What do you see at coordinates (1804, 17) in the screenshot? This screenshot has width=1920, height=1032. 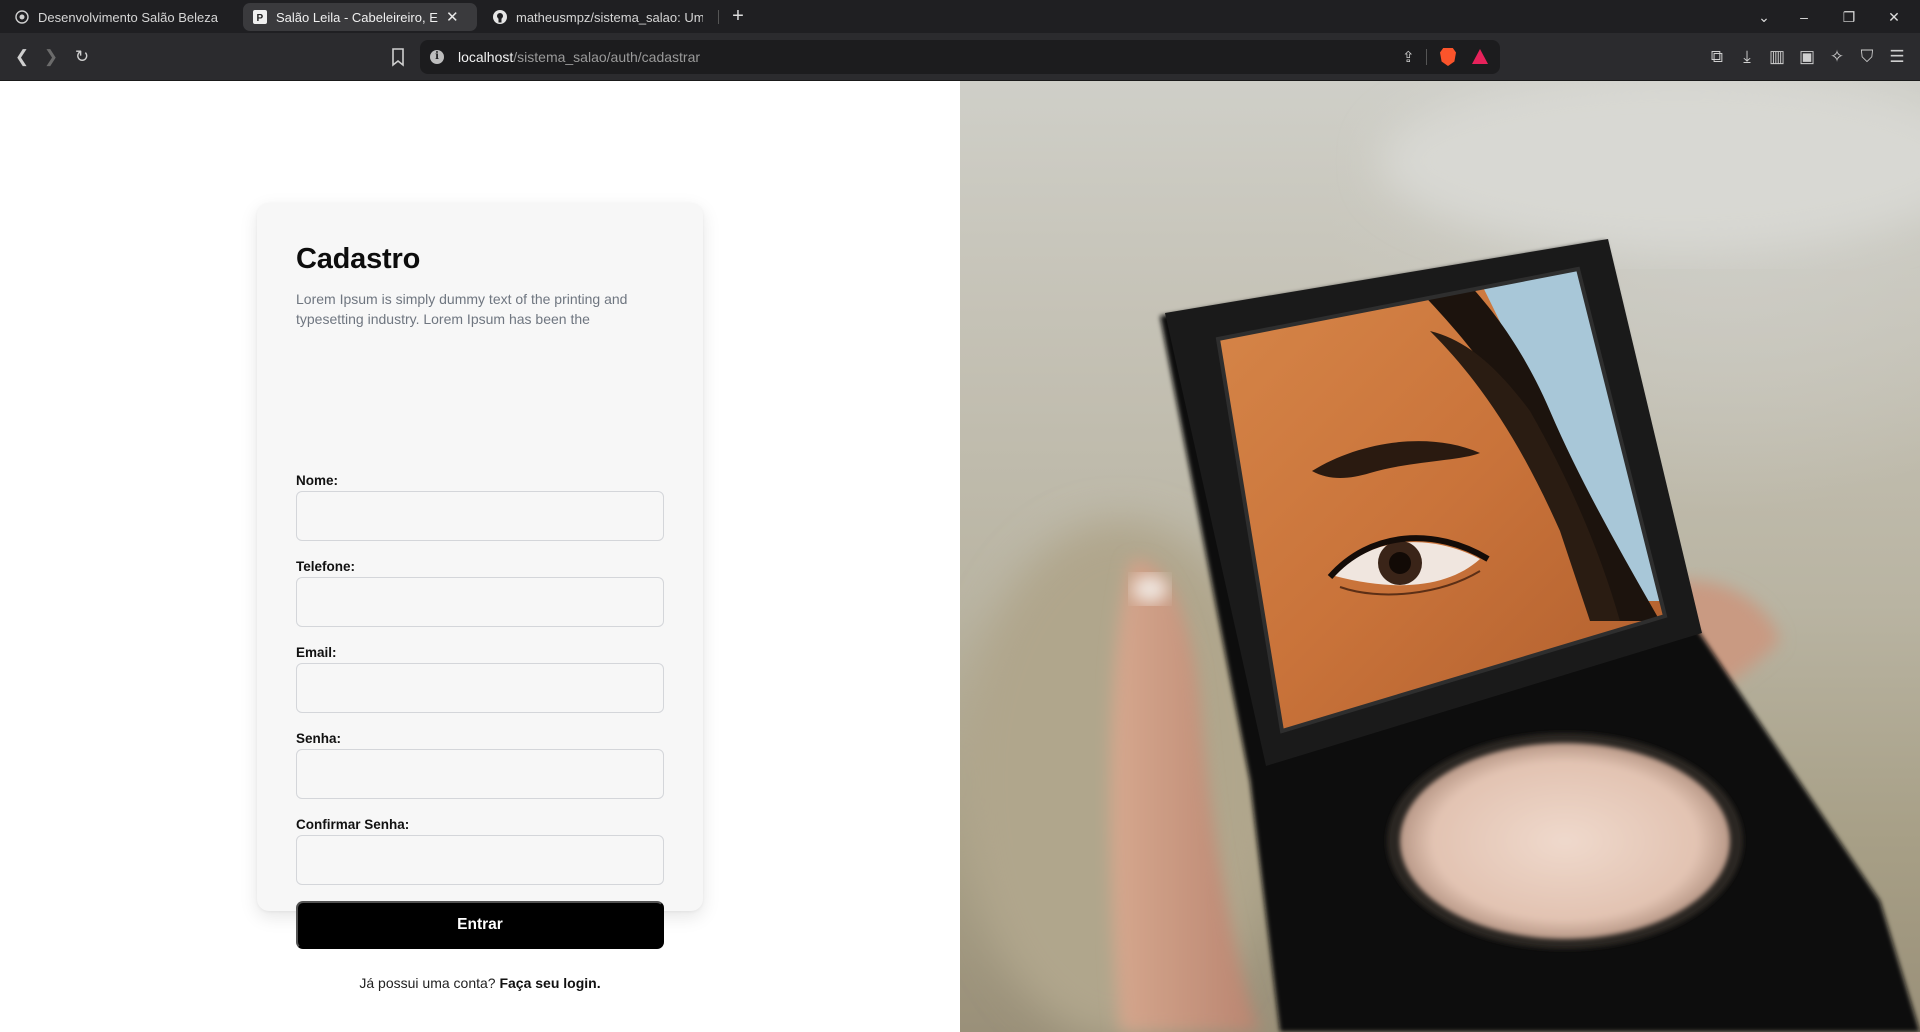 I see `minimize-icon: –` at bounding box center [1804, 17].